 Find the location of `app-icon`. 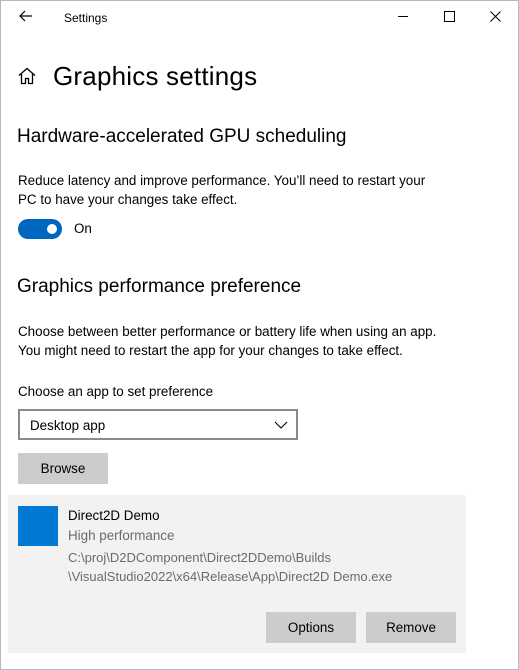

app-icon is located at coordinates (38, 526).